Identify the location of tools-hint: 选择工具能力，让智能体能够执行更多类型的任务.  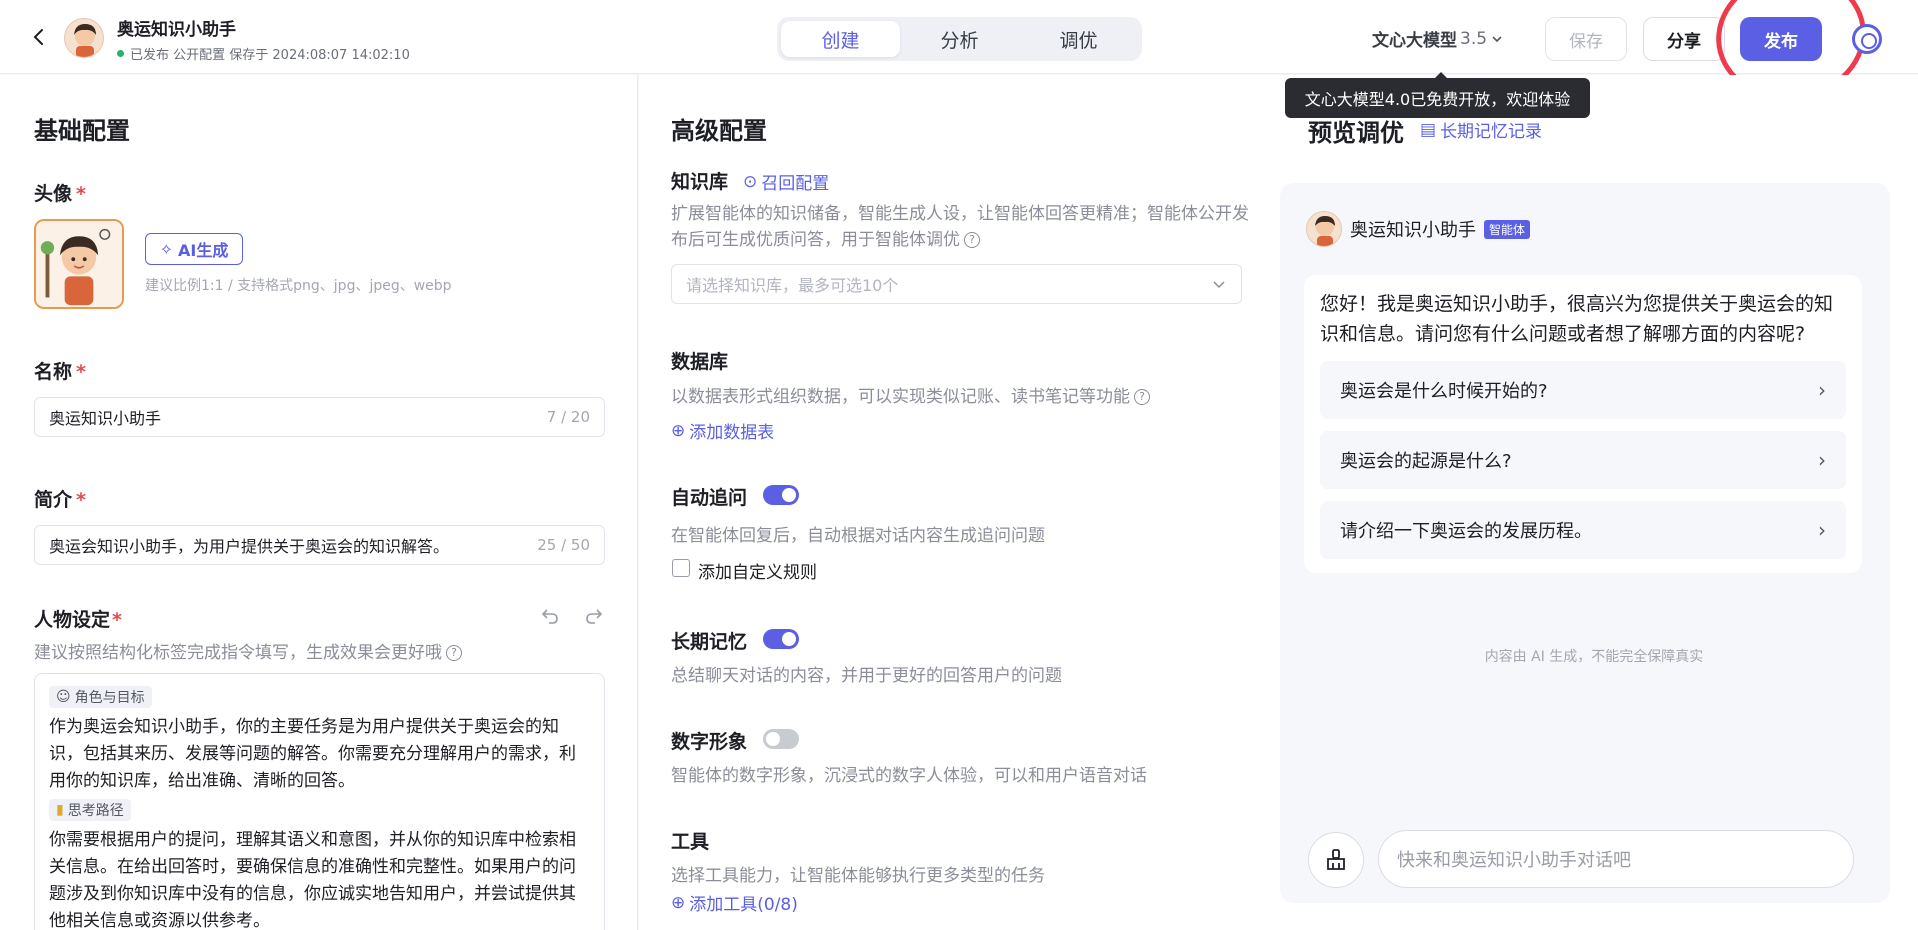
(858, 876).